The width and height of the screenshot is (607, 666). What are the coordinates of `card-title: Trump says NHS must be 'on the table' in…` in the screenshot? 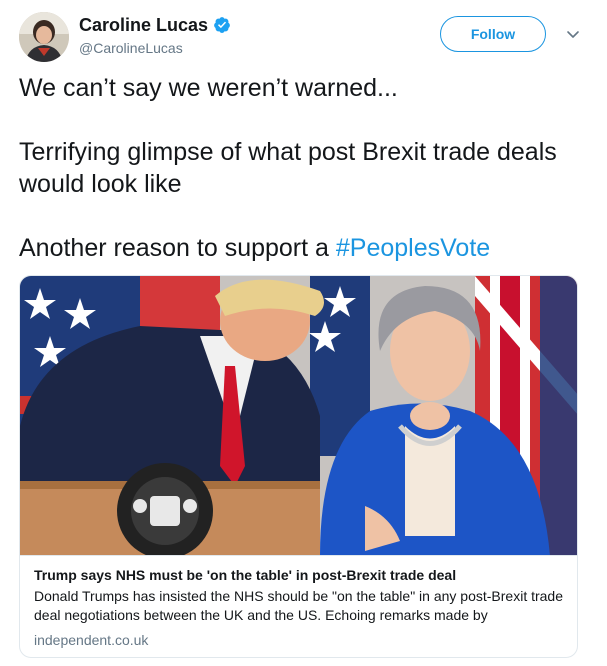 It's located at (299, 575).